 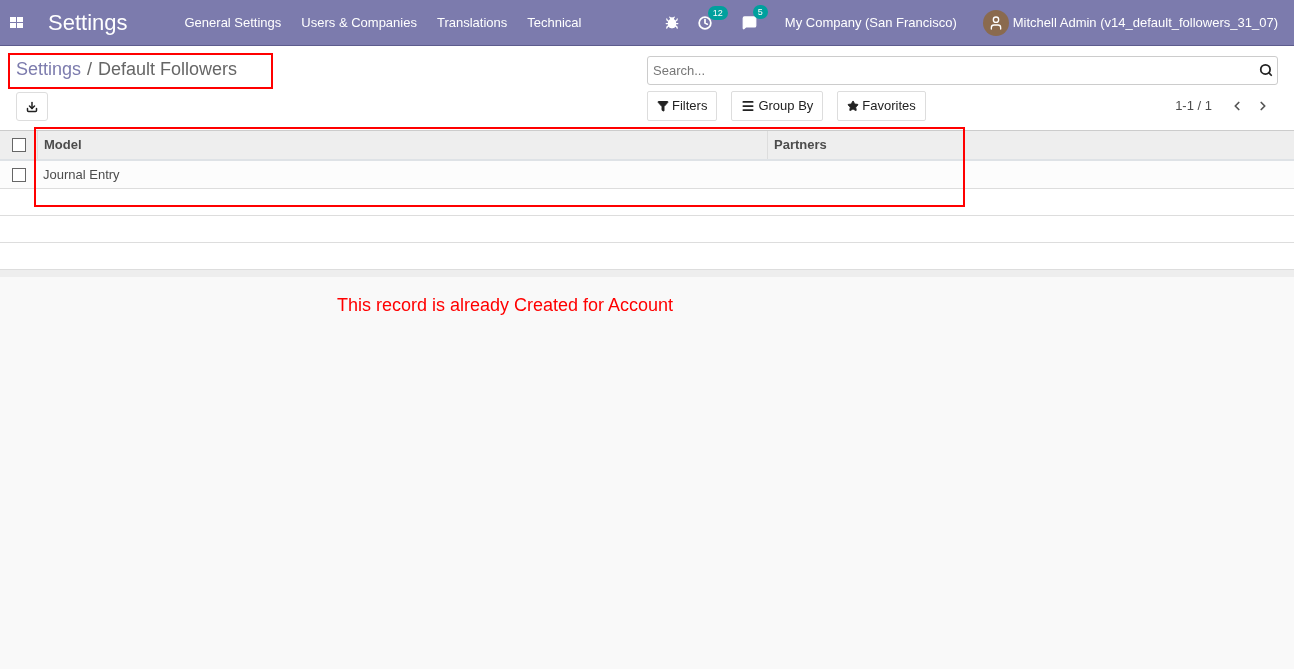 What do you see at coordinates (1266, 70) in the screenshot?
I see `search-icon` at bounding box center [1266, 70].